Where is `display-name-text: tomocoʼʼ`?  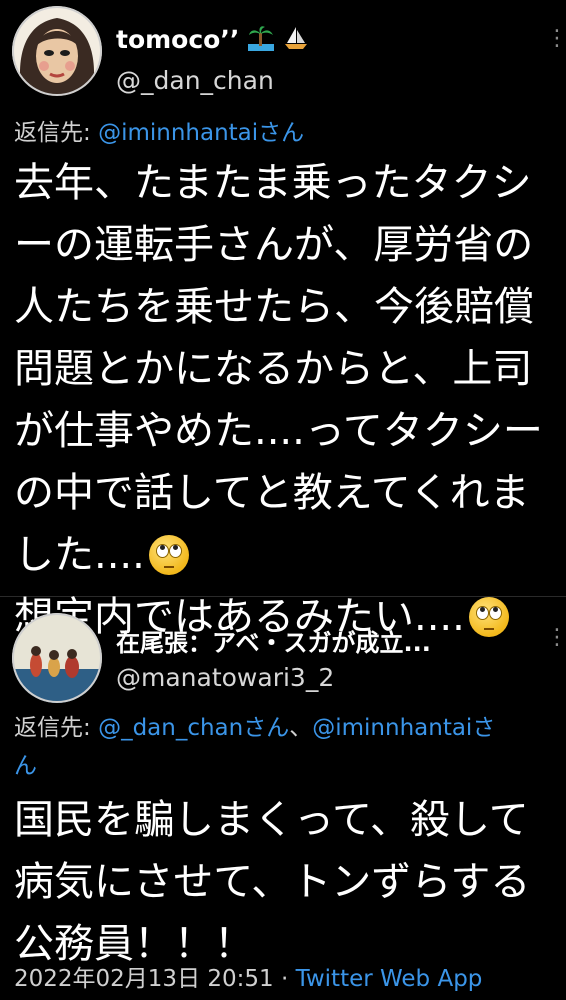
display-name-text: tomocoʼʼ is located at coordinates (178, 39).